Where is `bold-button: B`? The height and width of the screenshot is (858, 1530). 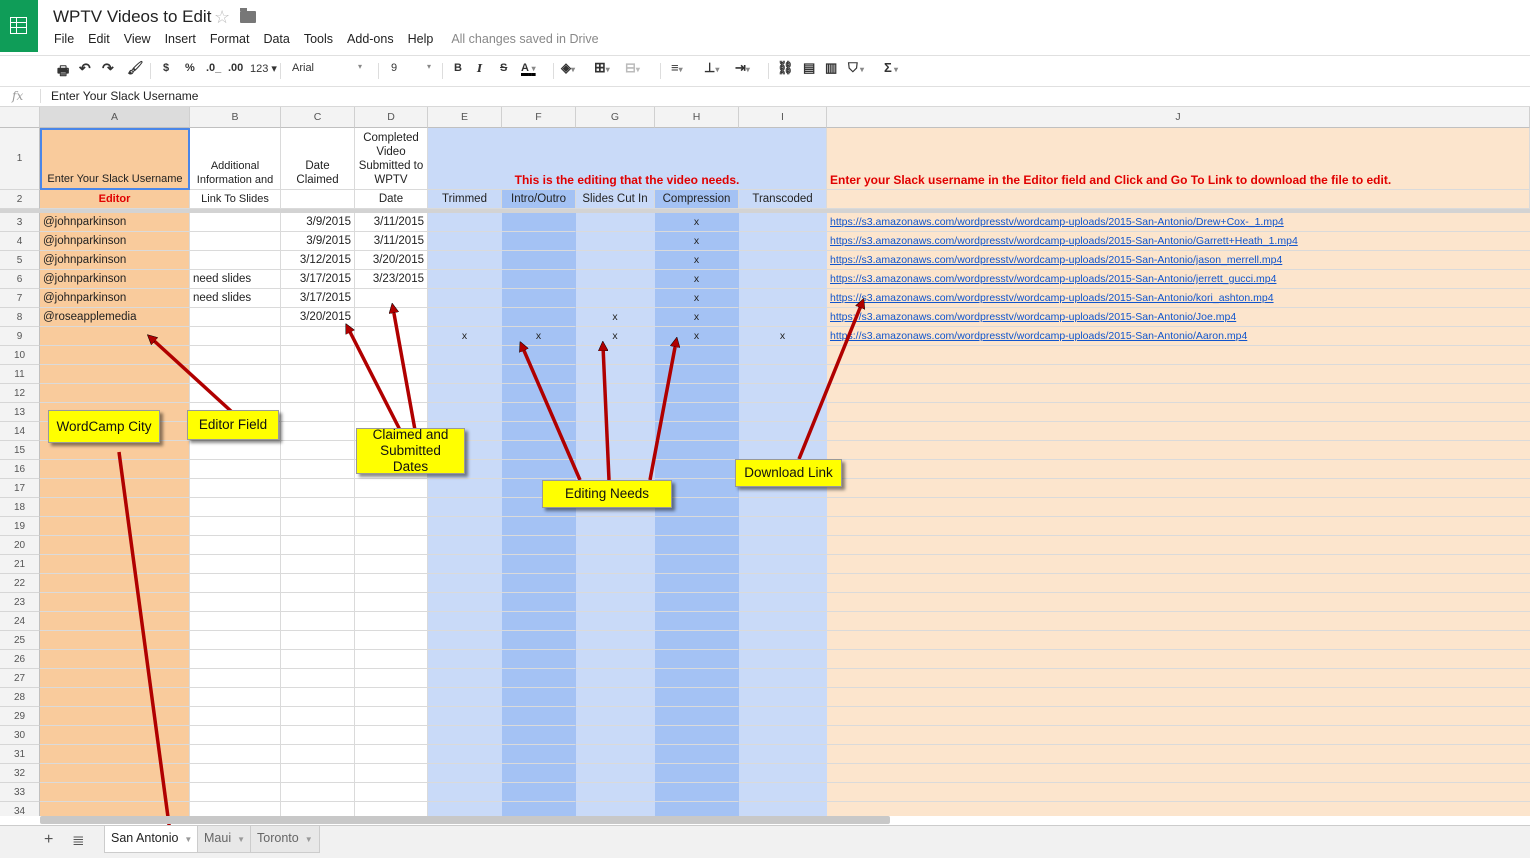
bold-button: B is located at coordinates (458, 68).